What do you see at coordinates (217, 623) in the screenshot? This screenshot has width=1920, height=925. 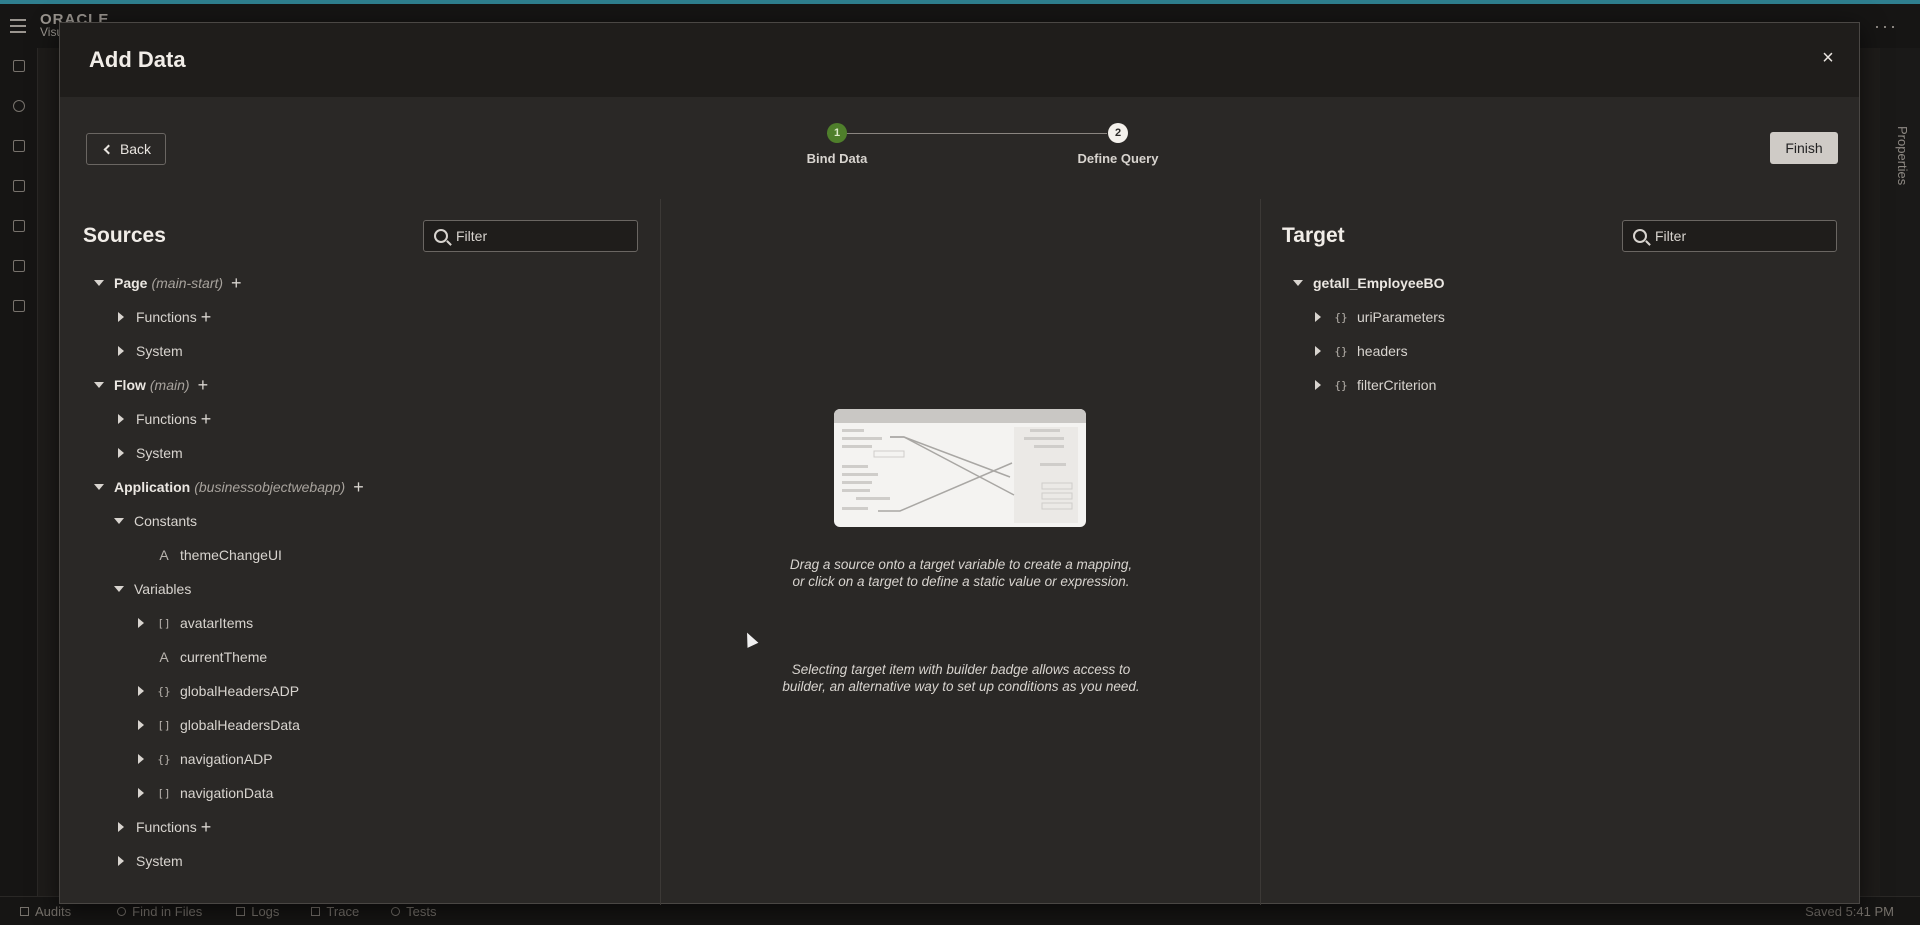 I see `item-label: avatarItems` at bounding box center [217, 623].